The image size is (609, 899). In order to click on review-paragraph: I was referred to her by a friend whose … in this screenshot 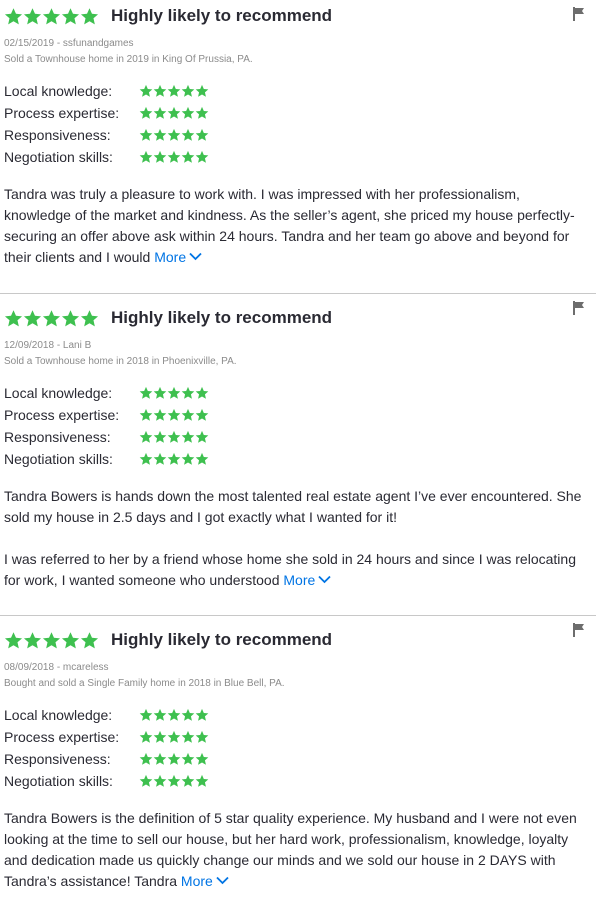, I will do `click(290, 569)`.